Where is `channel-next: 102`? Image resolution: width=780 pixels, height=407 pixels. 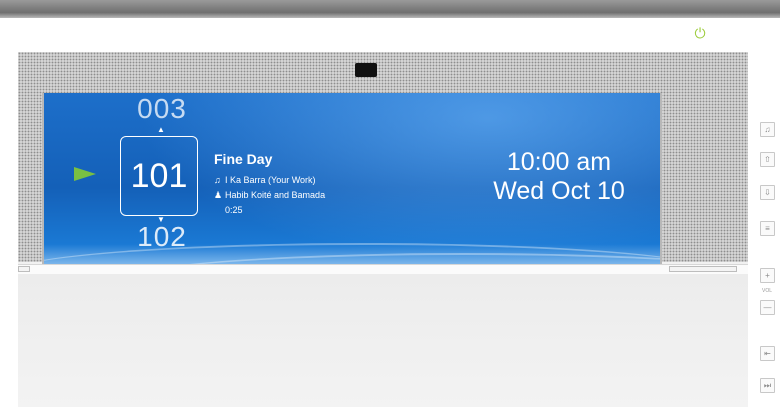 channel-next: 102 is located at coordinates (162, 237).